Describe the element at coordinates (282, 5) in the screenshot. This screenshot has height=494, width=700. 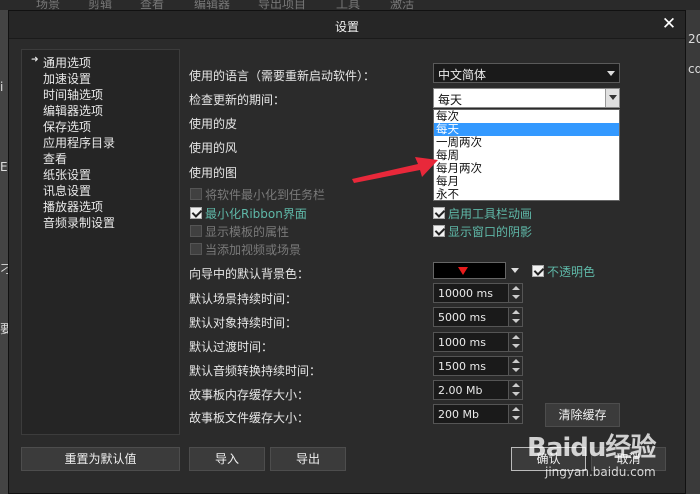
I see `bg-menu-item: 导出项目` at that location.